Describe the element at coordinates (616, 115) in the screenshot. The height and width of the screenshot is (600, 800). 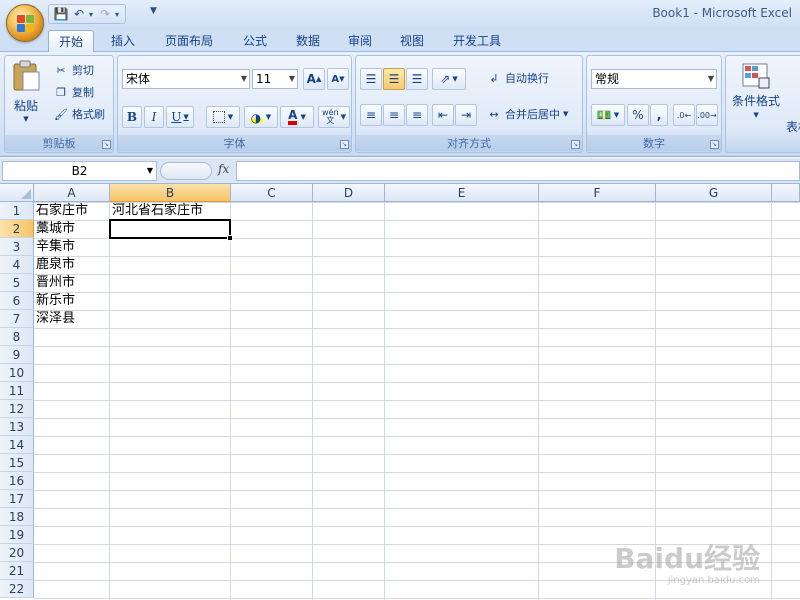
I see `currency-dropdown-icon: ▼` at that location.